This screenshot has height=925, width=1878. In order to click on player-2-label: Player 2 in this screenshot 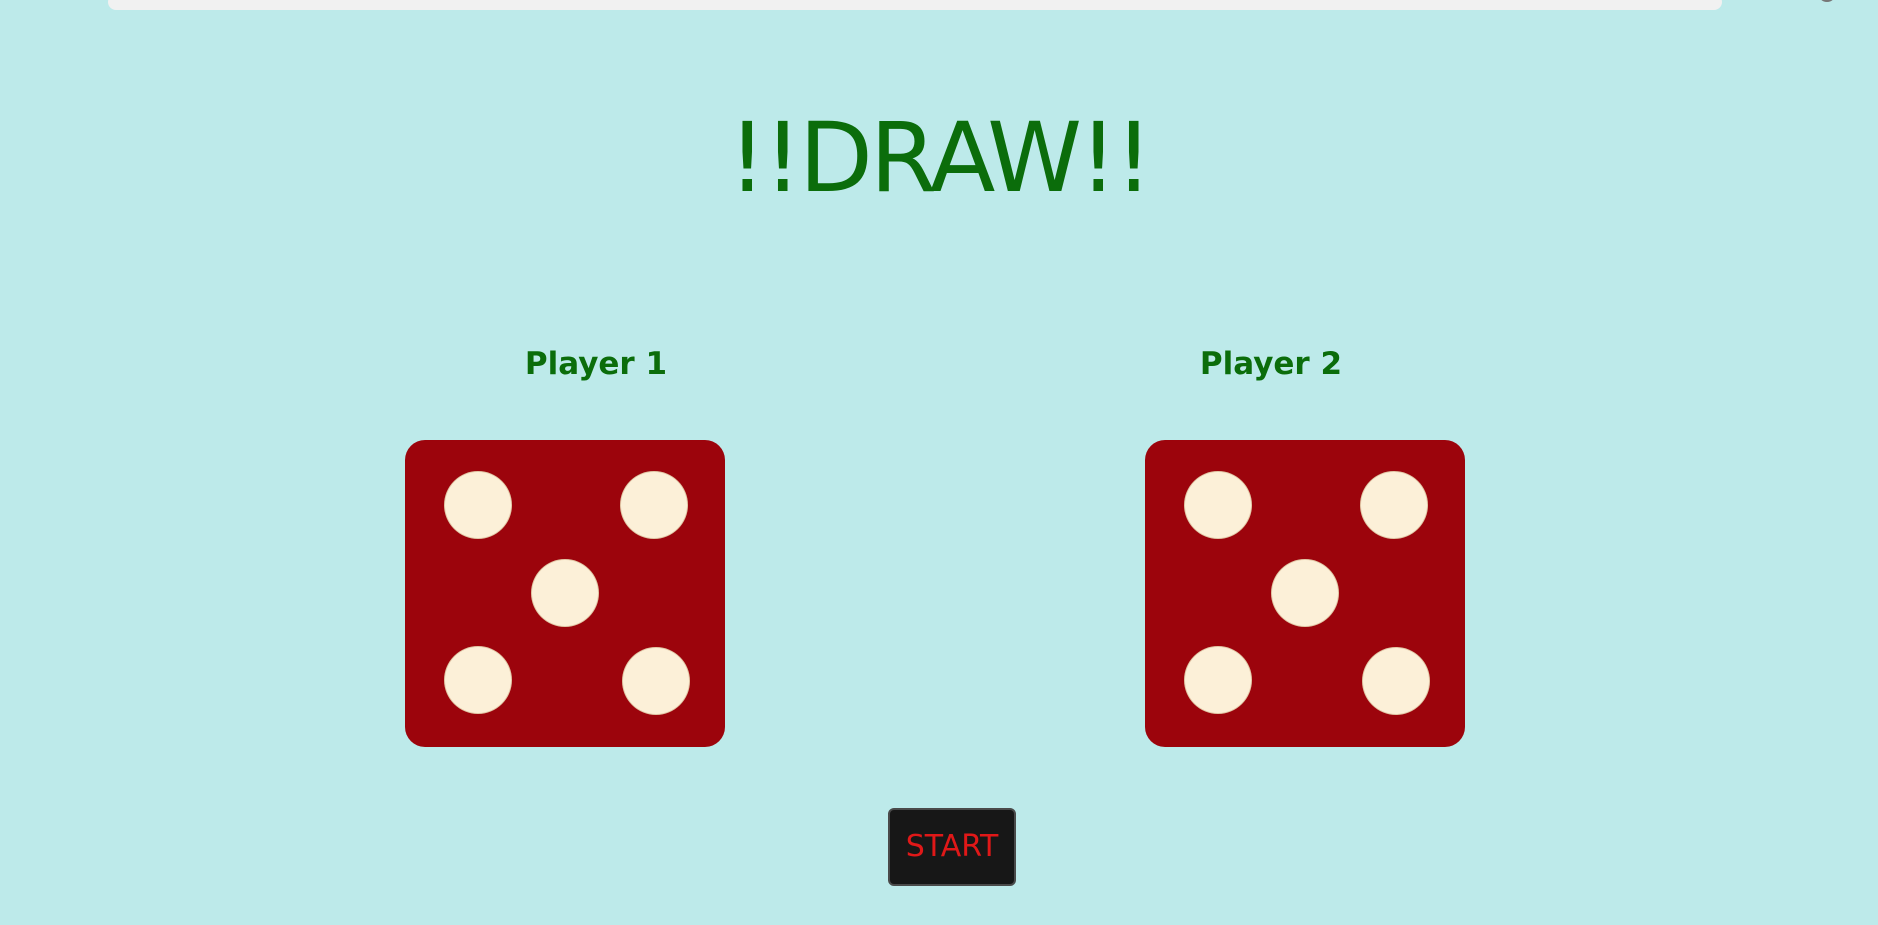, I will do `click(1271, 364)`.